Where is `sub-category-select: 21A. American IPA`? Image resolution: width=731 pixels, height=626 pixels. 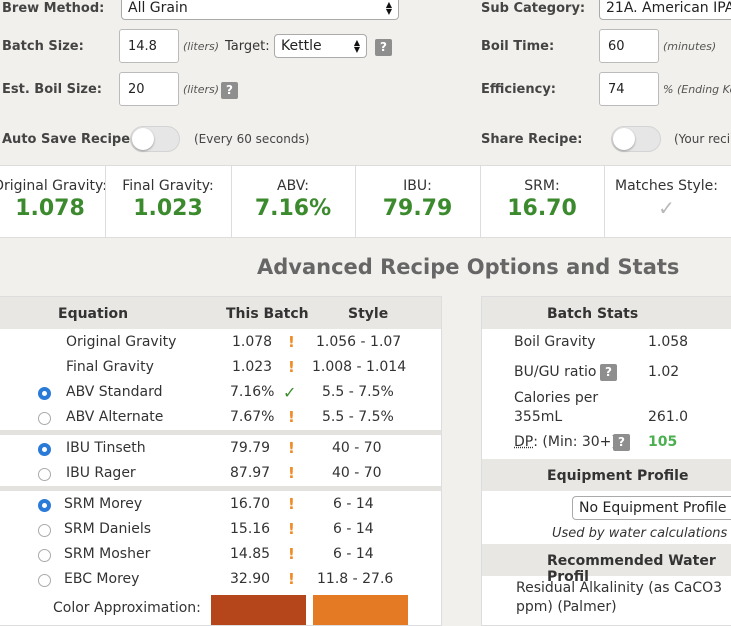 sub-category-select: 21A. American IPA is located at coordinates (665, 10).